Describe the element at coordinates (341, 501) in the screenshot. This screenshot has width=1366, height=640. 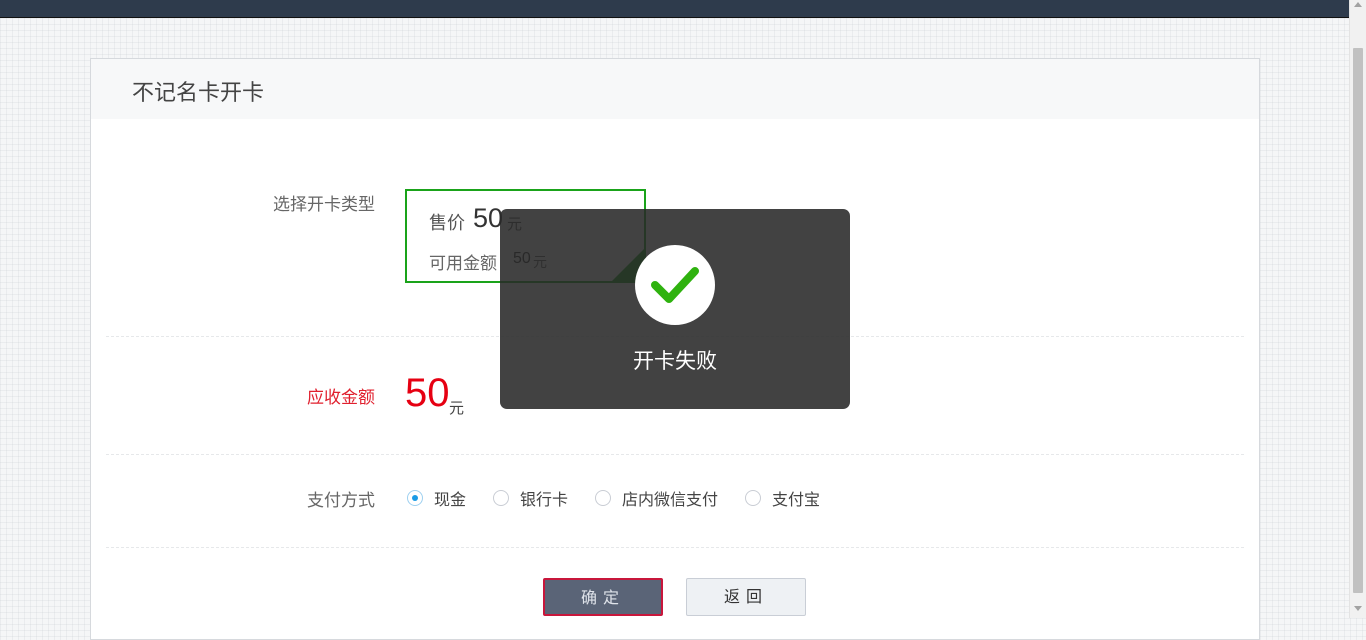
I see `payment-method-label: 支付方式` at that location.